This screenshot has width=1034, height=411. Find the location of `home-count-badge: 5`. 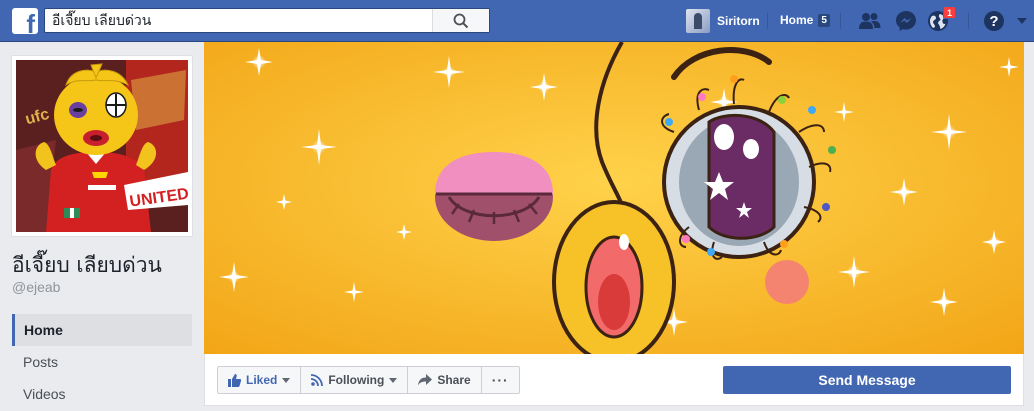

home-count-badge: 5 is located at coordinates (824, 20).